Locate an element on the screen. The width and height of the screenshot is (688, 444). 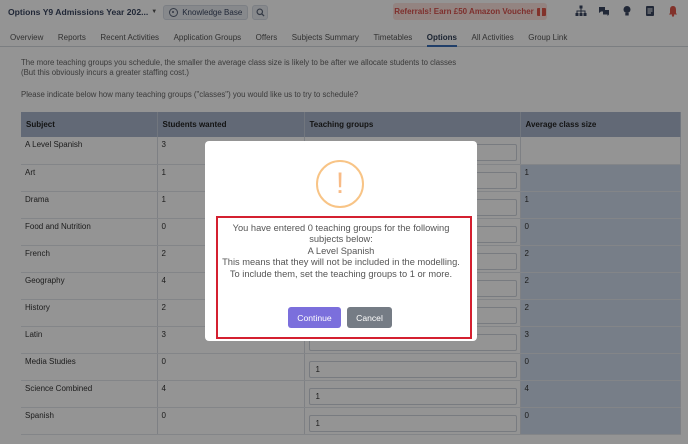
warning-subject: A Level Spanish is located at coordinates (341, 250).